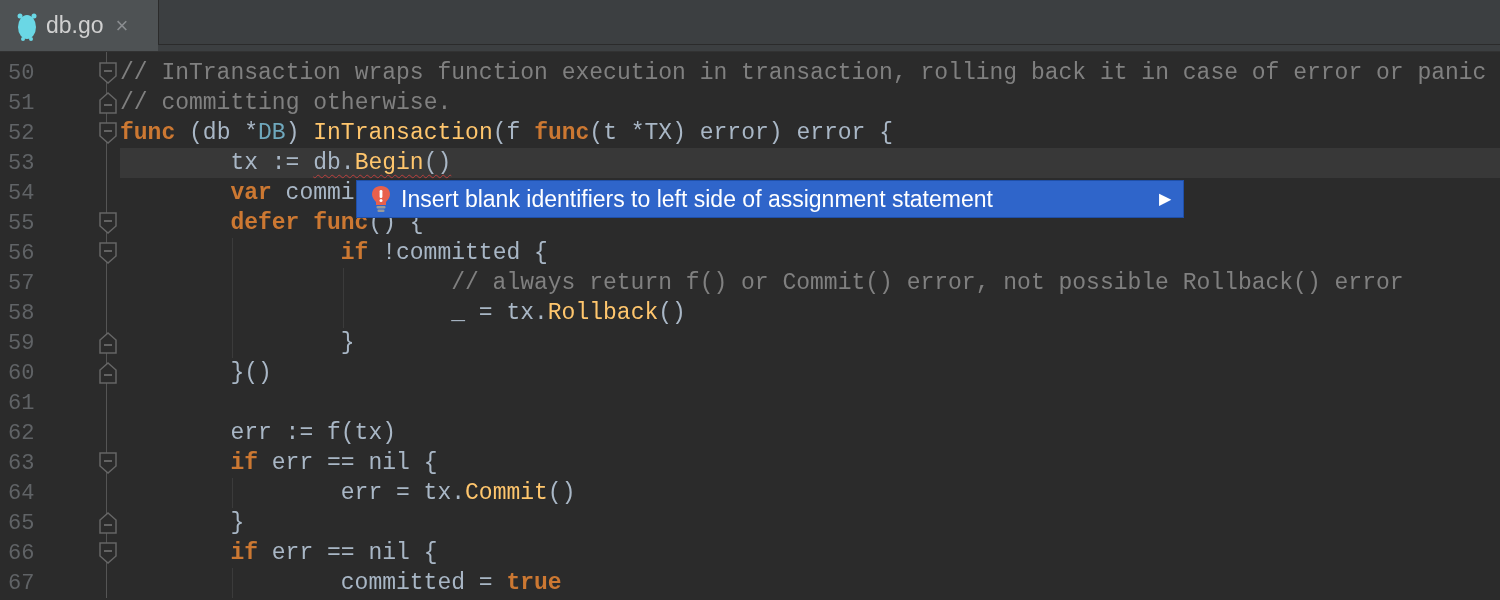 The height and width of the screenshot is (600, 1500). What do you see at coordinates (1165, 199) in the screenshot?
I see `submenu-arrow: ▶` at bounding box center [1165, 199].